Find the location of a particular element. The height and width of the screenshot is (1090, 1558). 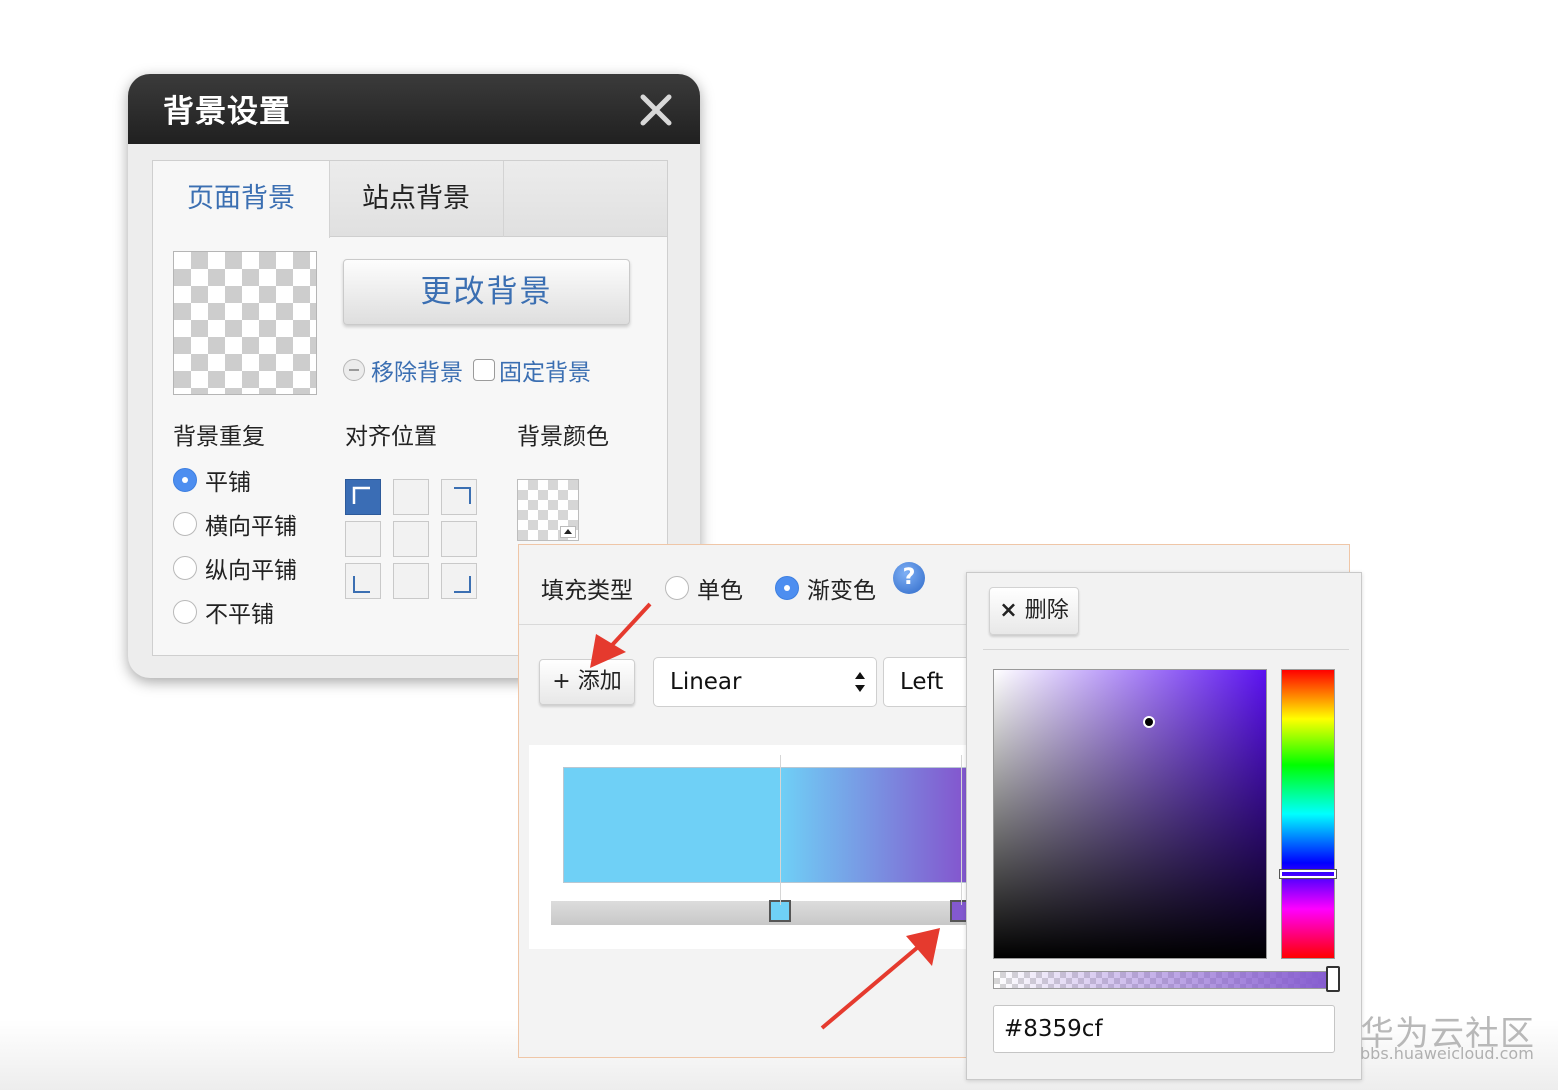

dialog-header: 背景设置 is located at coordinates (414, 109).